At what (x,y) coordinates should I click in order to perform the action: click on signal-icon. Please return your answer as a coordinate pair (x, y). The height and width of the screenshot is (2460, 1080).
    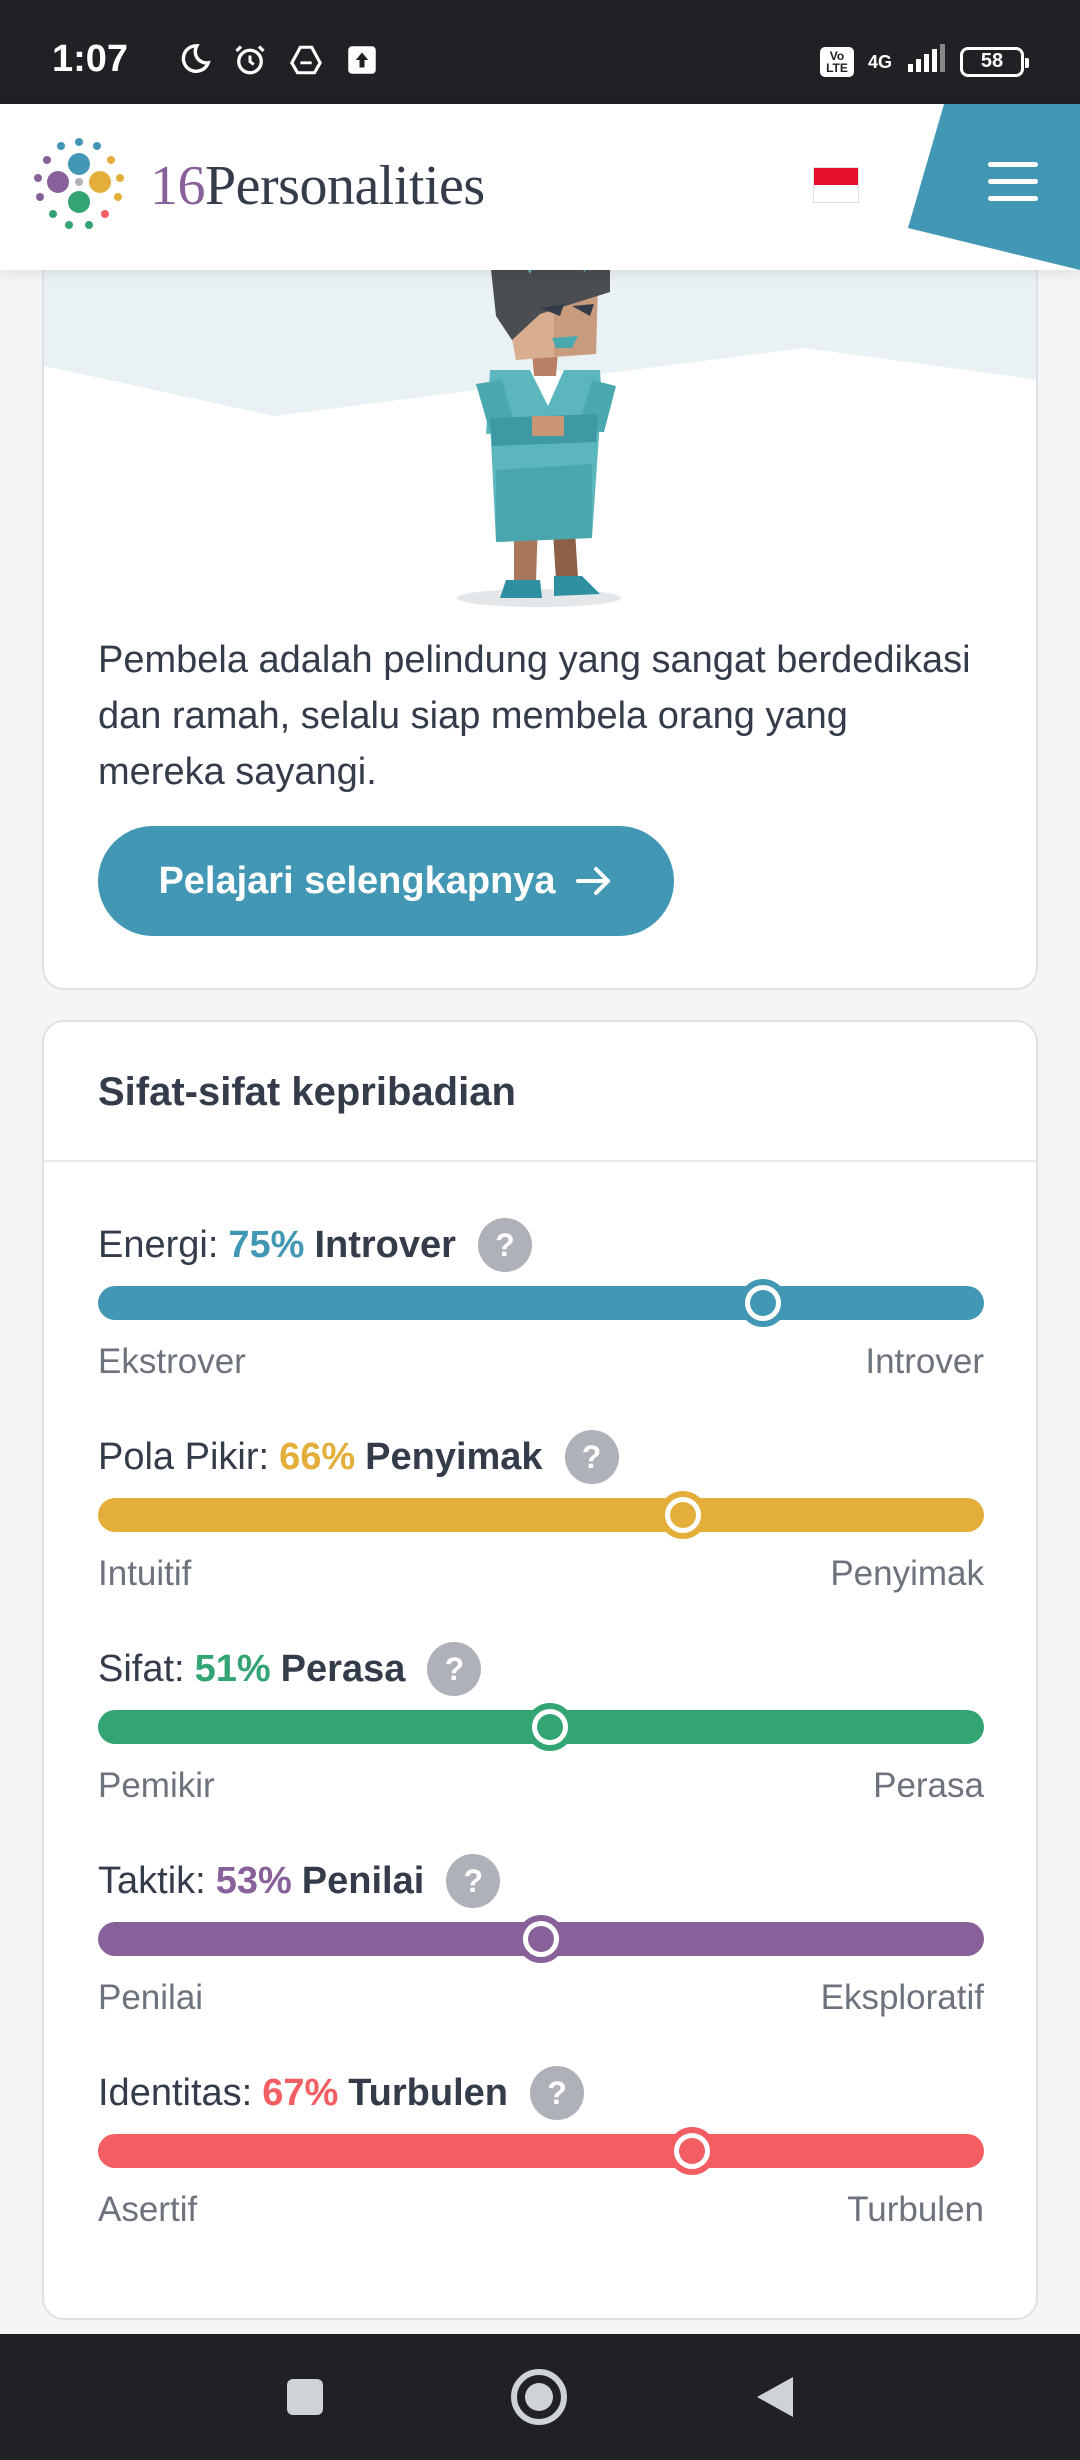
    Looking at the image, I should click on (926, 61).